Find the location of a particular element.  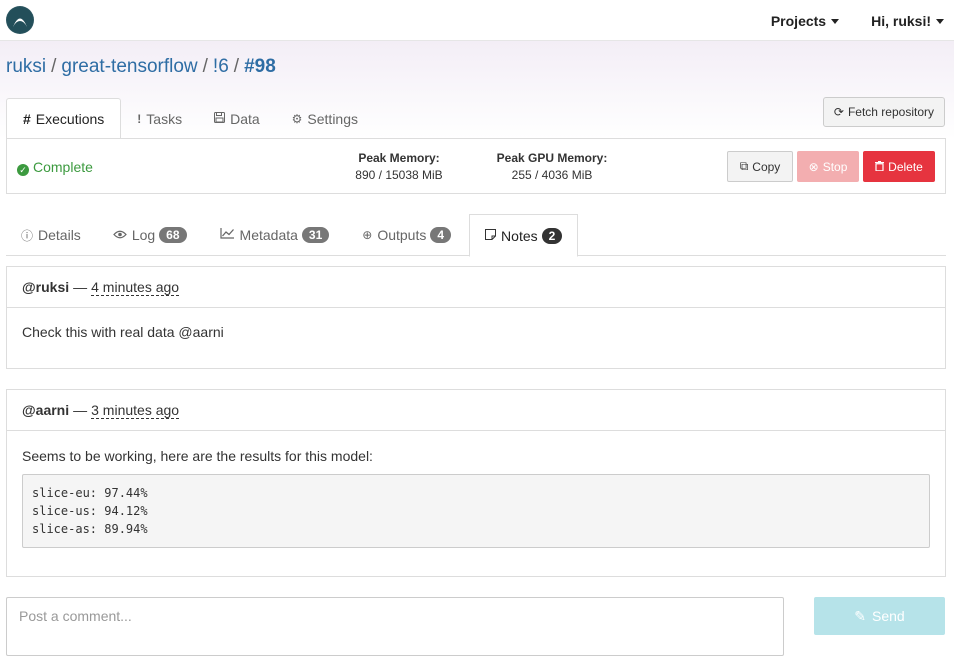

tab-data: Data is located at coordinates (237, 118).